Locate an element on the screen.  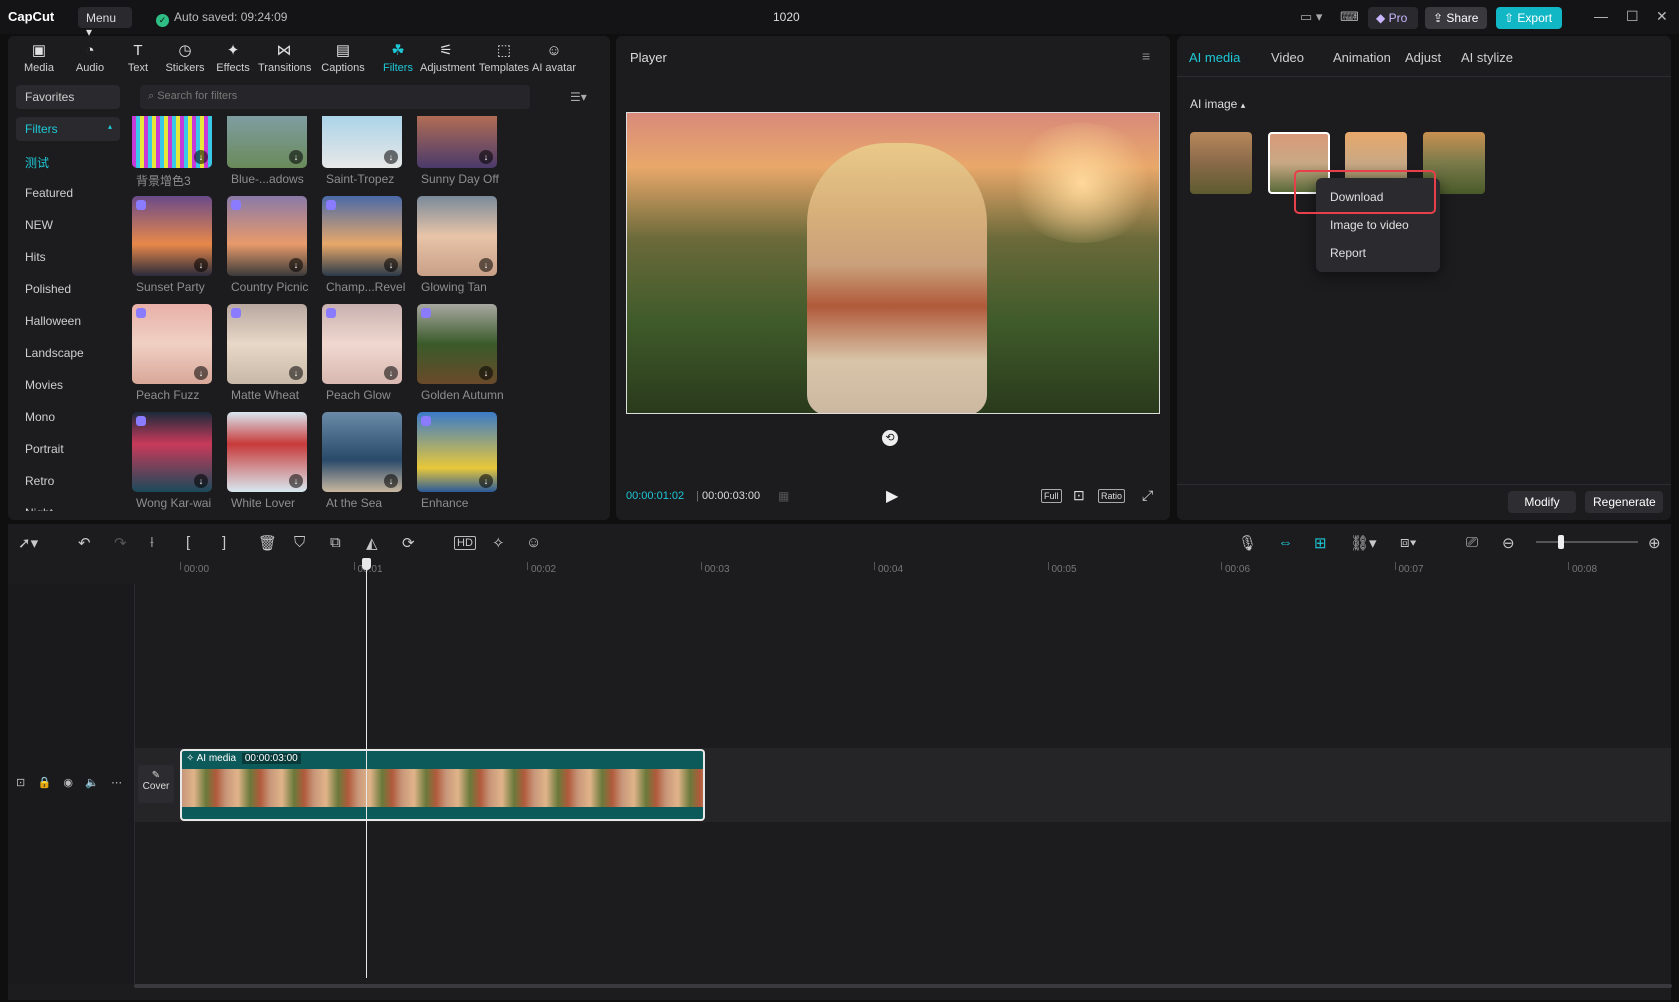
microphone-icon: 🎙 is located at coordinates (1247, 543).